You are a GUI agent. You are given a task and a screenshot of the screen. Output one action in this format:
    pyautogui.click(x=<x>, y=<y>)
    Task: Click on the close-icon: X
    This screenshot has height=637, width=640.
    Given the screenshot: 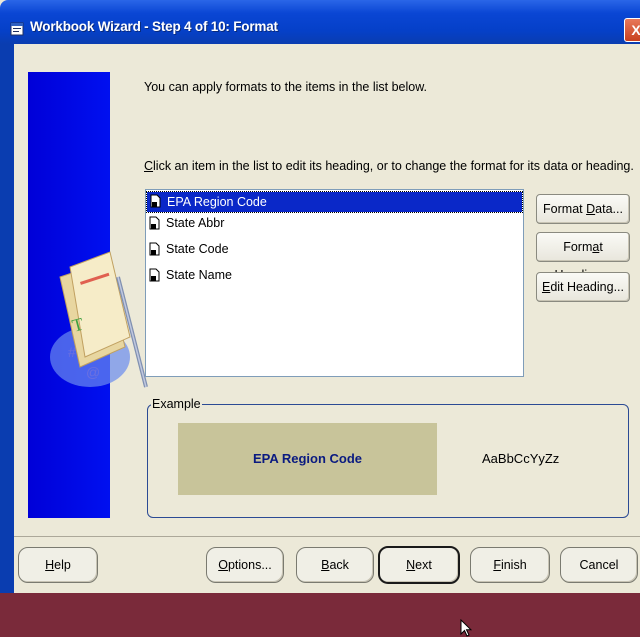 What is the action you would take?
    pyautogui.click(x=632, y=30)
    